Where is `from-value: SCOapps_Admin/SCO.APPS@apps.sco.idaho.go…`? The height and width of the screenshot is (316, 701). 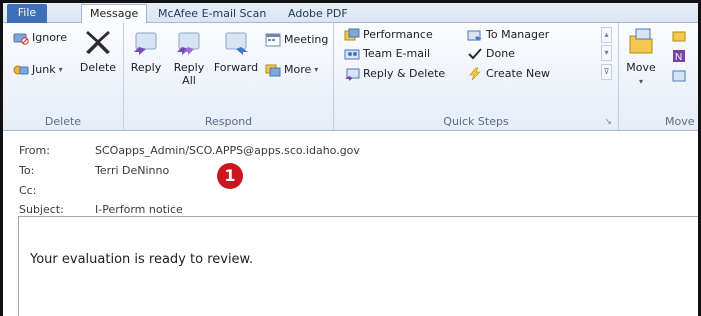
from-value: SCOapps_Admin/SCO.APPS@apps.sco.idaho.go… is located at coordinates (227, 150).